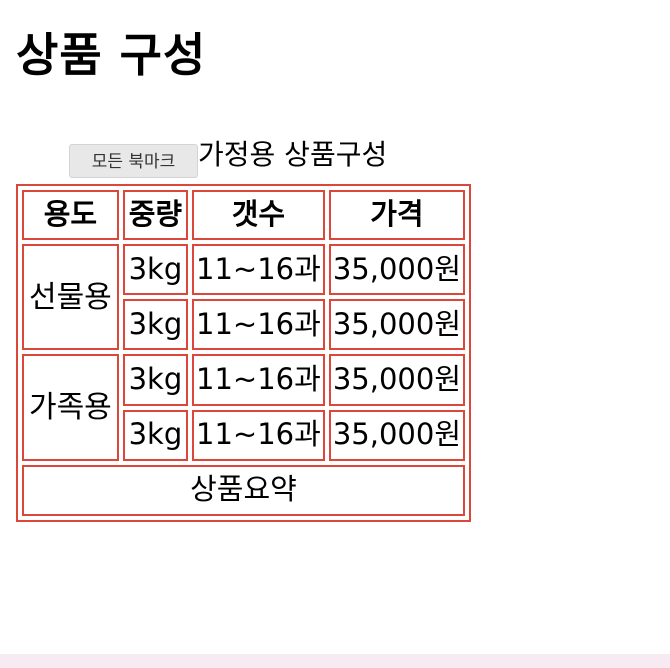 The image size is (670, 668). Describe the element at coordinates (335, 661) in the screenshot. I see `bottom-strip` at that location.